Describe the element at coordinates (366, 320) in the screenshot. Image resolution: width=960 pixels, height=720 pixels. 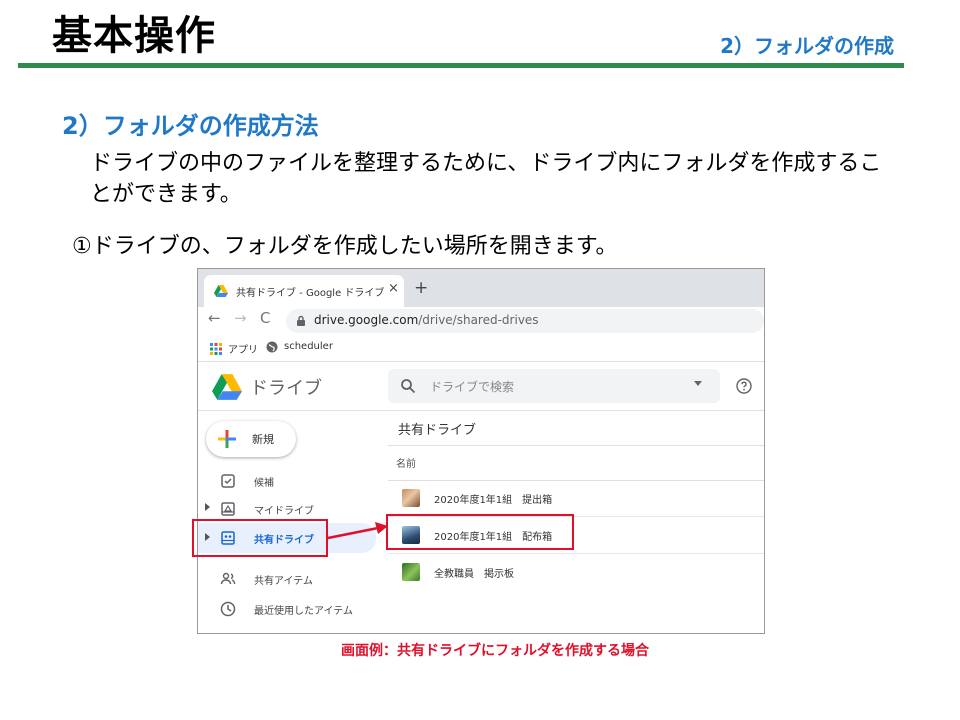
I see `url-host: drive.google.com` at that location.